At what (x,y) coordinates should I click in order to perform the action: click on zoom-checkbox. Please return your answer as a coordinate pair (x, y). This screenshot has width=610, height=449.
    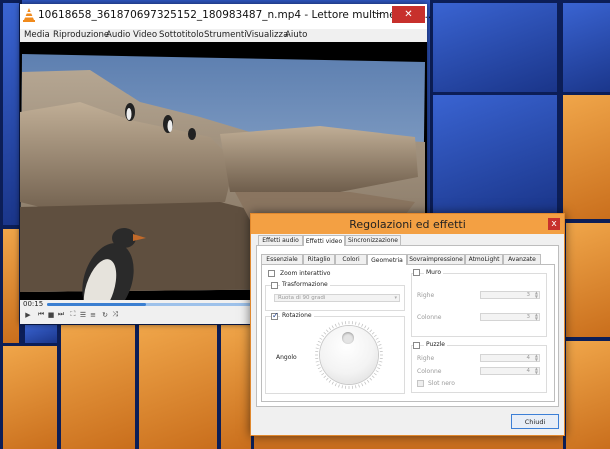
    Looking at the image, I should click on (271, 273).